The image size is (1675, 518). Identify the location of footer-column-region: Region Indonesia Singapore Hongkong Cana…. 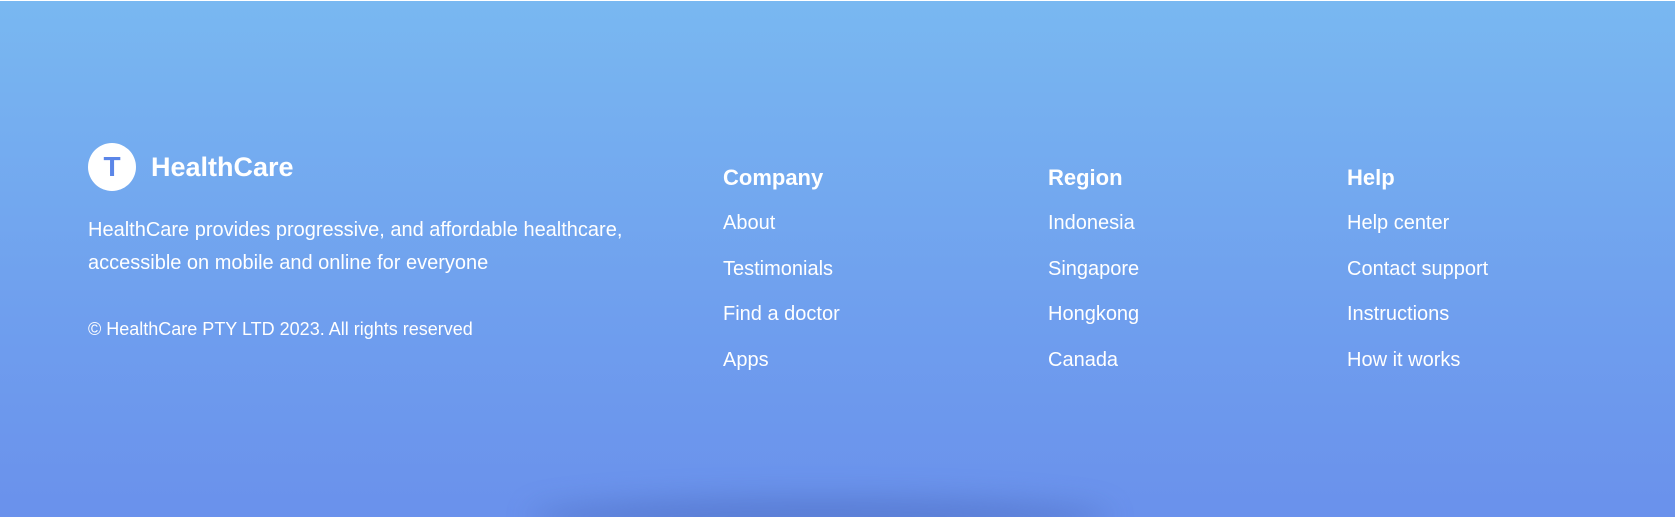
(1093, 279).